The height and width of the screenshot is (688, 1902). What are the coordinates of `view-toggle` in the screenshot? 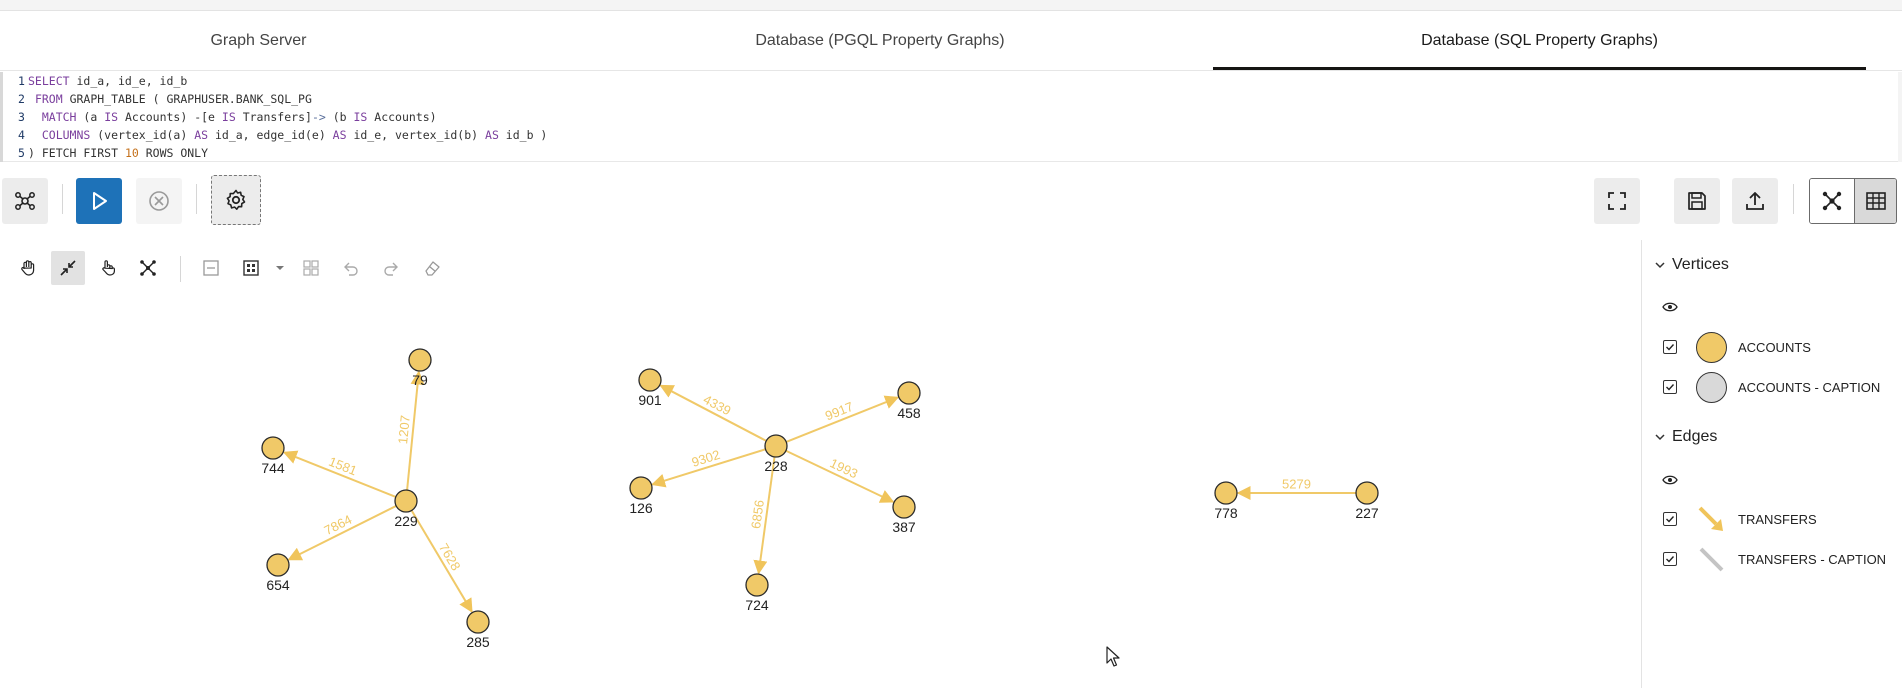 It's located at (1853, 201).